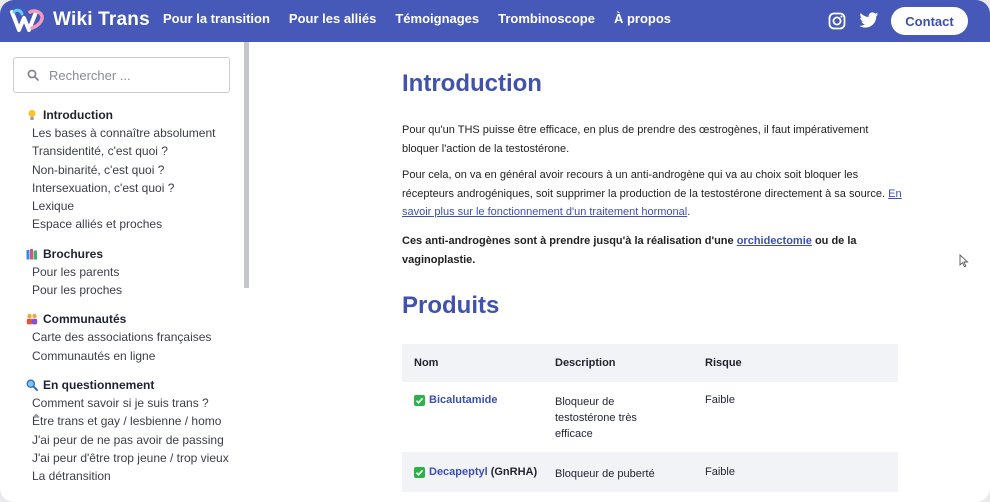  What do you see at coordinates (650, 363) in the screenshot?
I see `table-header: Nom Description Risque` at bounding box center [650, 363].